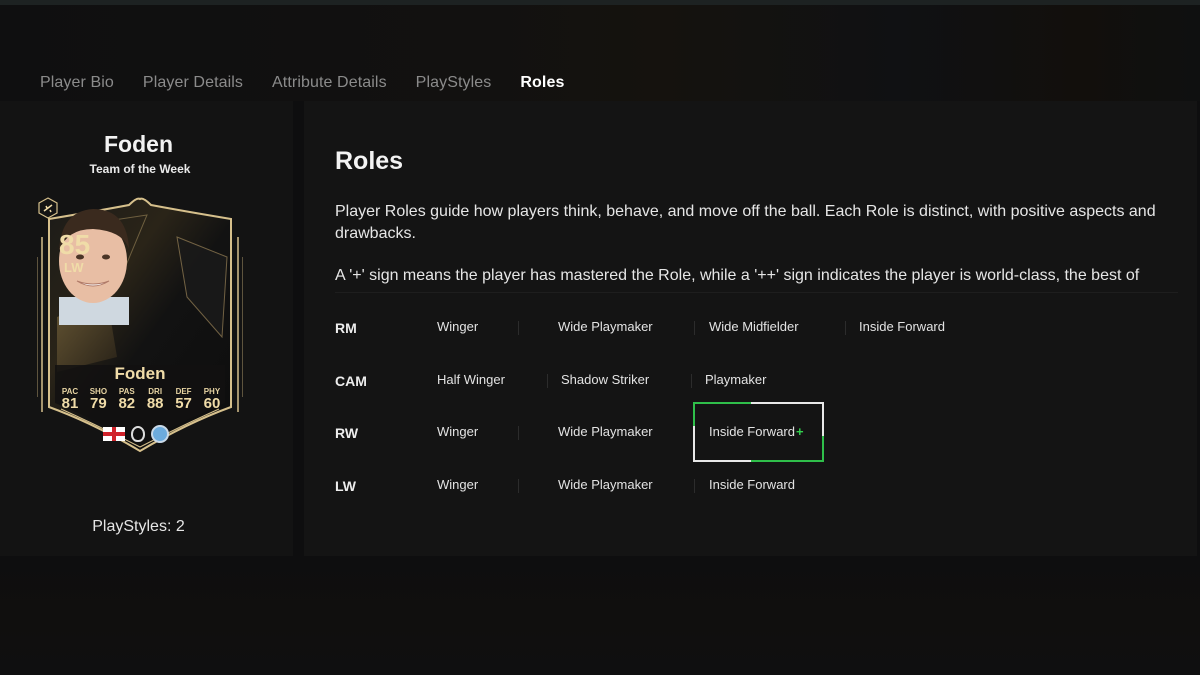 Image resolution: width=1200 pixels, height=675 pixels. What do you see at coordinates (74, 267) in the screenshot?
I see `card-position: LW` at bounding box center [74, 267].